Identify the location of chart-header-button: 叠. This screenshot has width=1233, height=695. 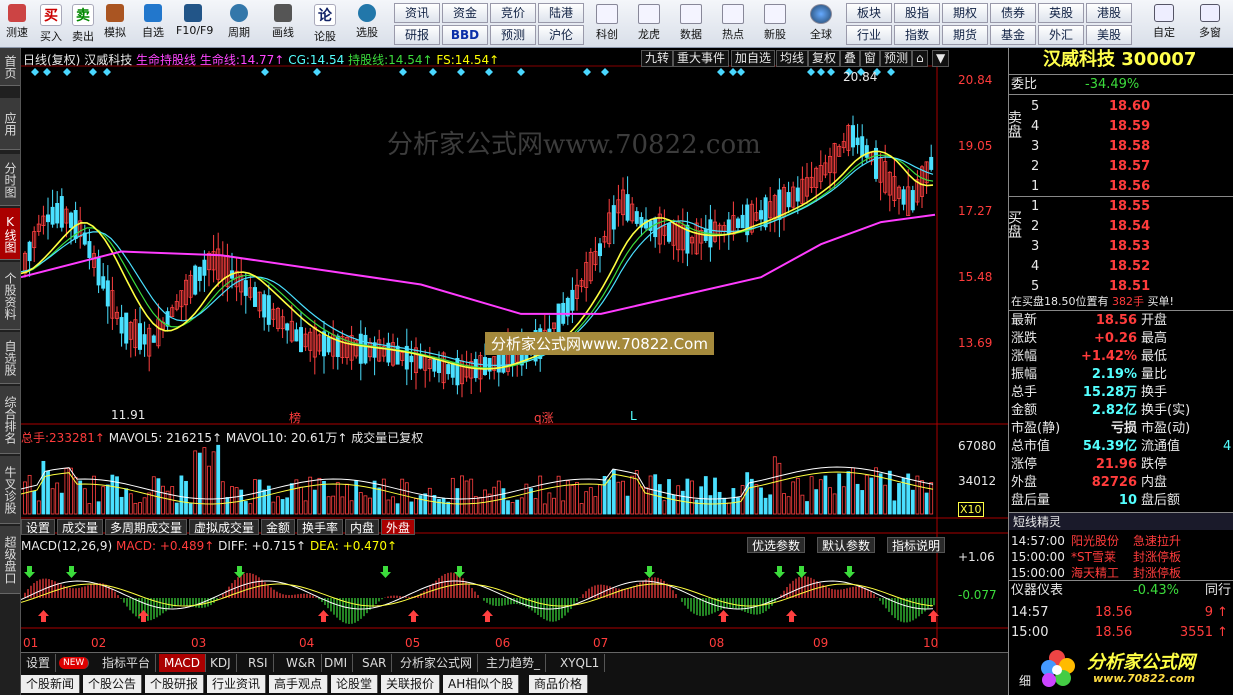
(850, 58).